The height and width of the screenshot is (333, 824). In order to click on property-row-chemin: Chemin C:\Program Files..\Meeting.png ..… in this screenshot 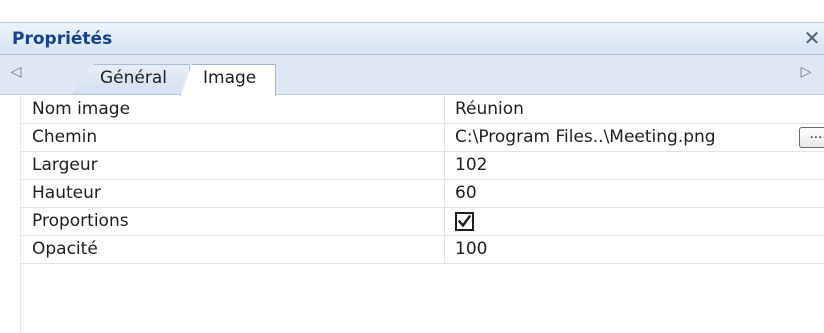, I will do `click(422, 138)`.